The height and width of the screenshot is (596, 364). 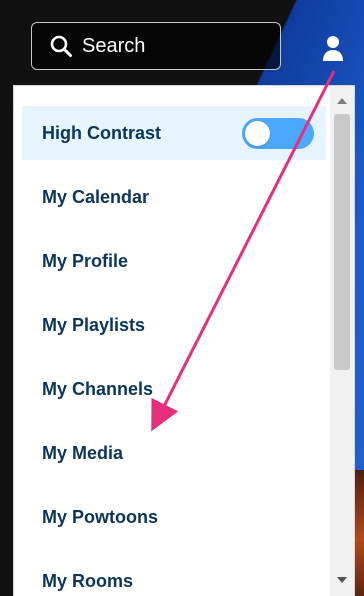 I want to click on chevron-down-icon, so click(x=342, y=580).